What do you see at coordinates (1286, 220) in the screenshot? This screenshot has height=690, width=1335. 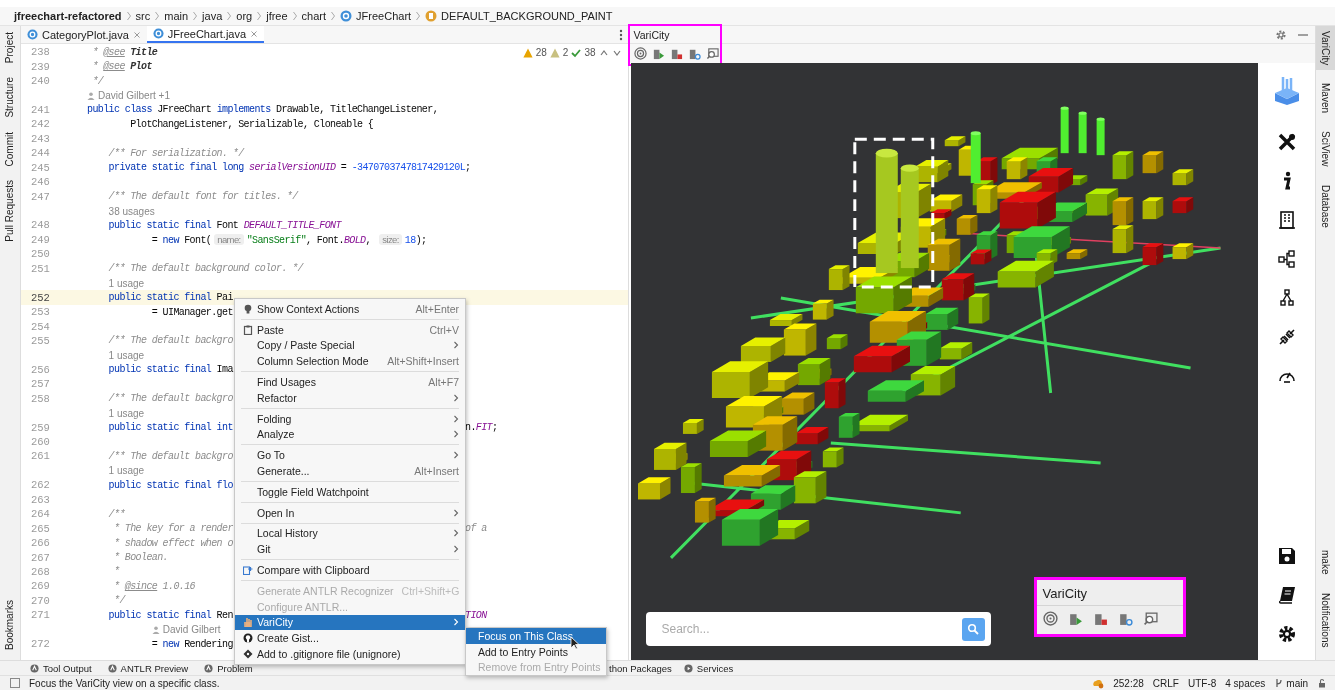 I see `building-icon` at bounding box center [1286, 220].